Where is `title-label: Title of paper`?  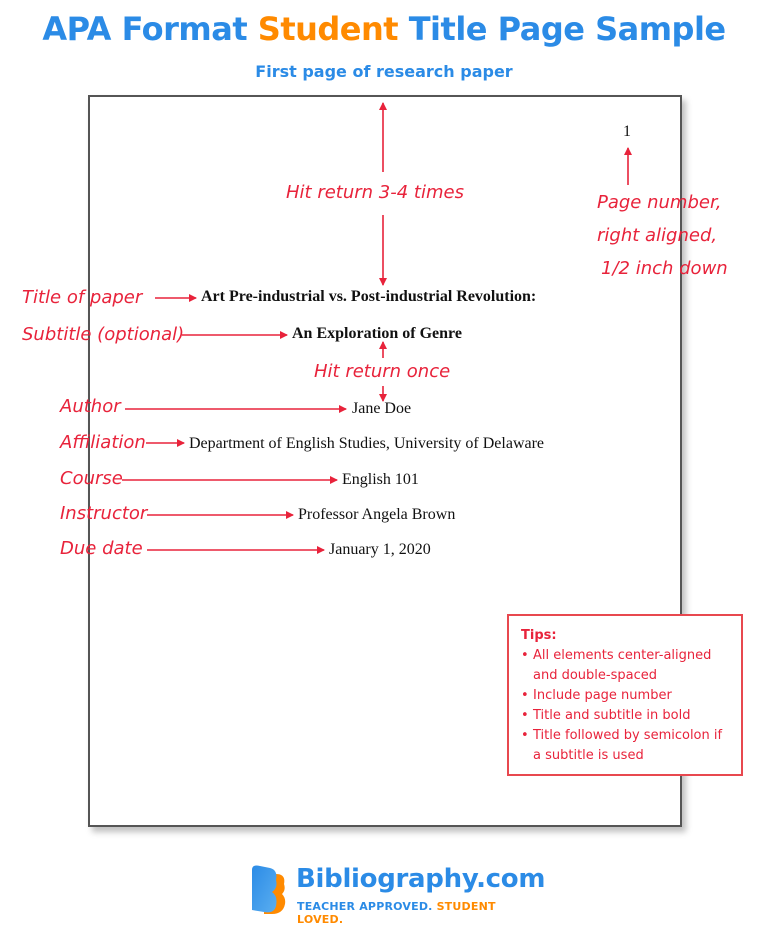 title-label: Title of paper is located at coordinates (82, 297).